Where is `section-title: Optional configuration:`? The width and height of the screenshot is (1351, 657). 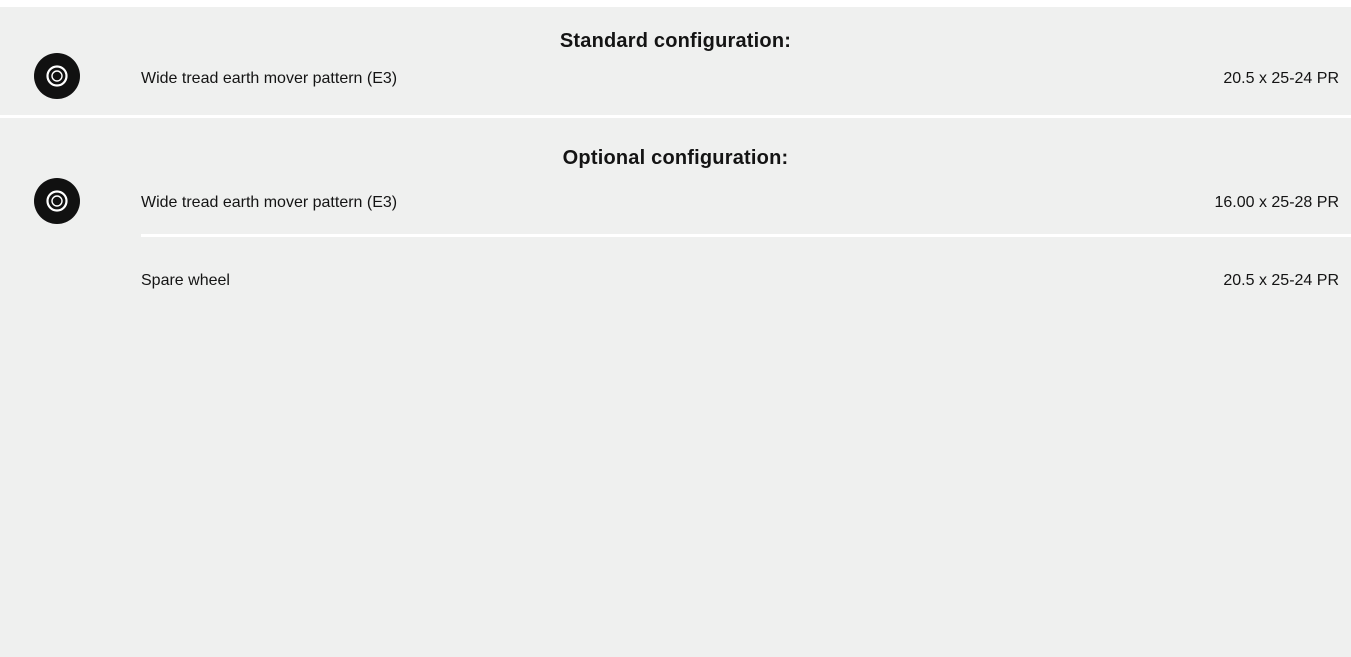
section-title: Optional configuration: is located at coordinates (675, 158).